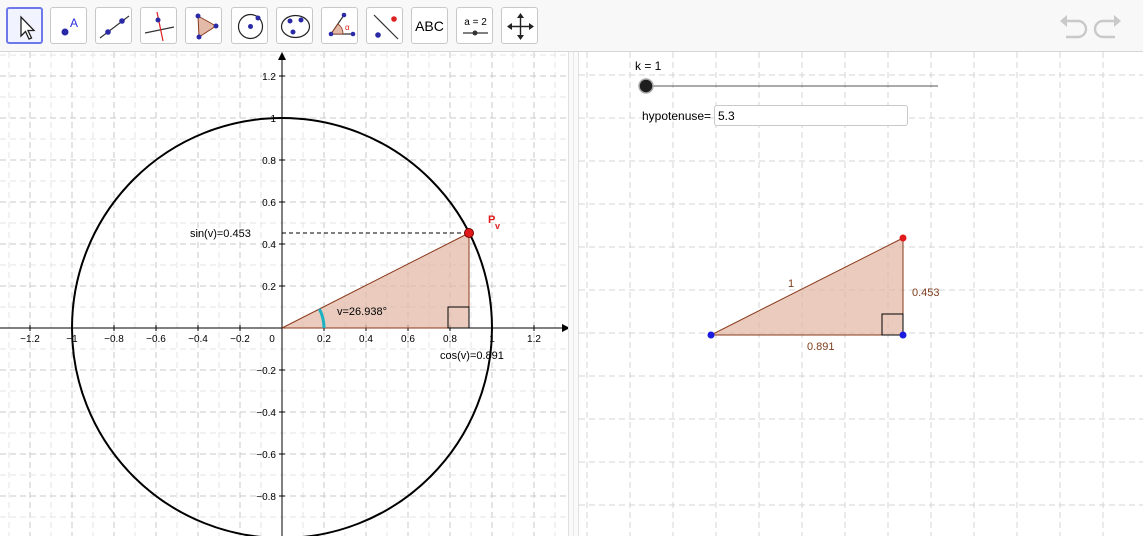 This screenshot has width=1143, height=536. What do you see at coordinates (269, 245) in the screenshot?
I see `y-tick-label: 0.4` at bounding box center [269, 245].